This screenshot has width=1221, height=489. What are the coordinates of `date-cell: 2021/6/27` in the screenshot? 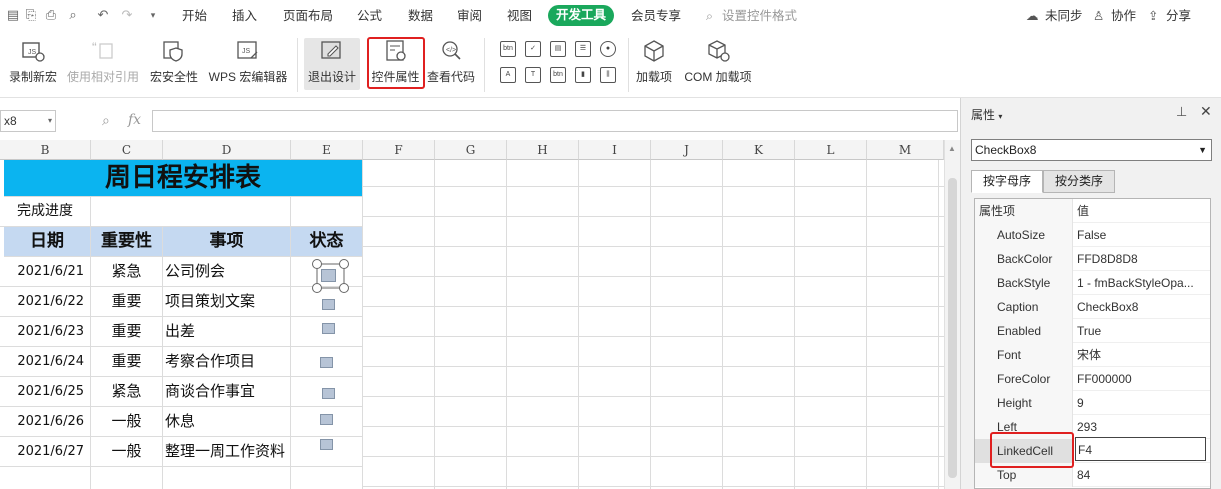 It's located at (45, 452).